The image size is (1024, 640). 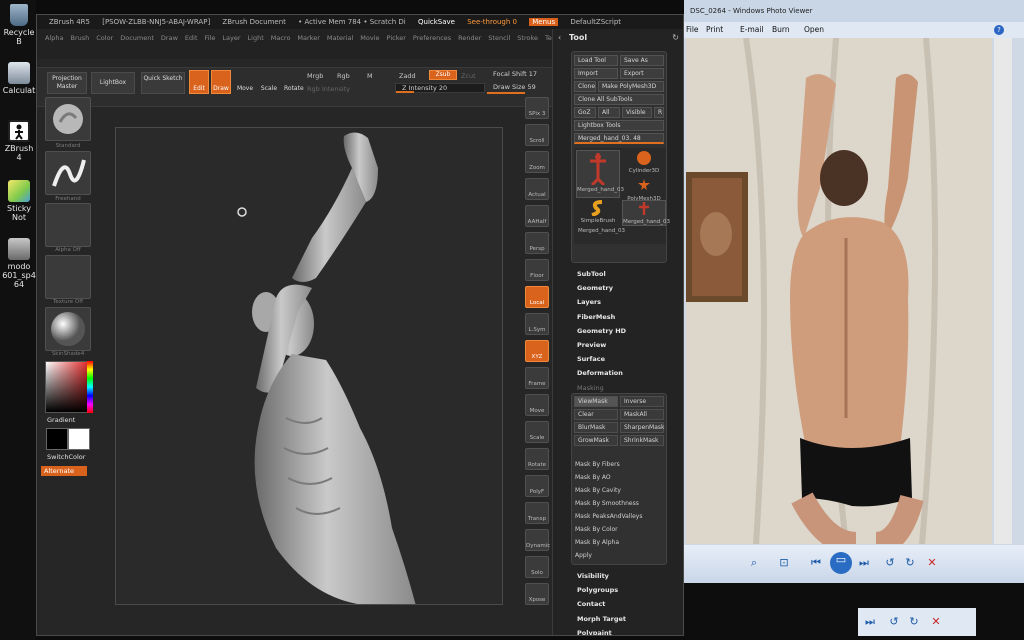 What do you see at coordinates (619, 138) in the screenshot?
I see `current-tool-slider: Merged_hand_03. 48` at bounding box center [619, 138].